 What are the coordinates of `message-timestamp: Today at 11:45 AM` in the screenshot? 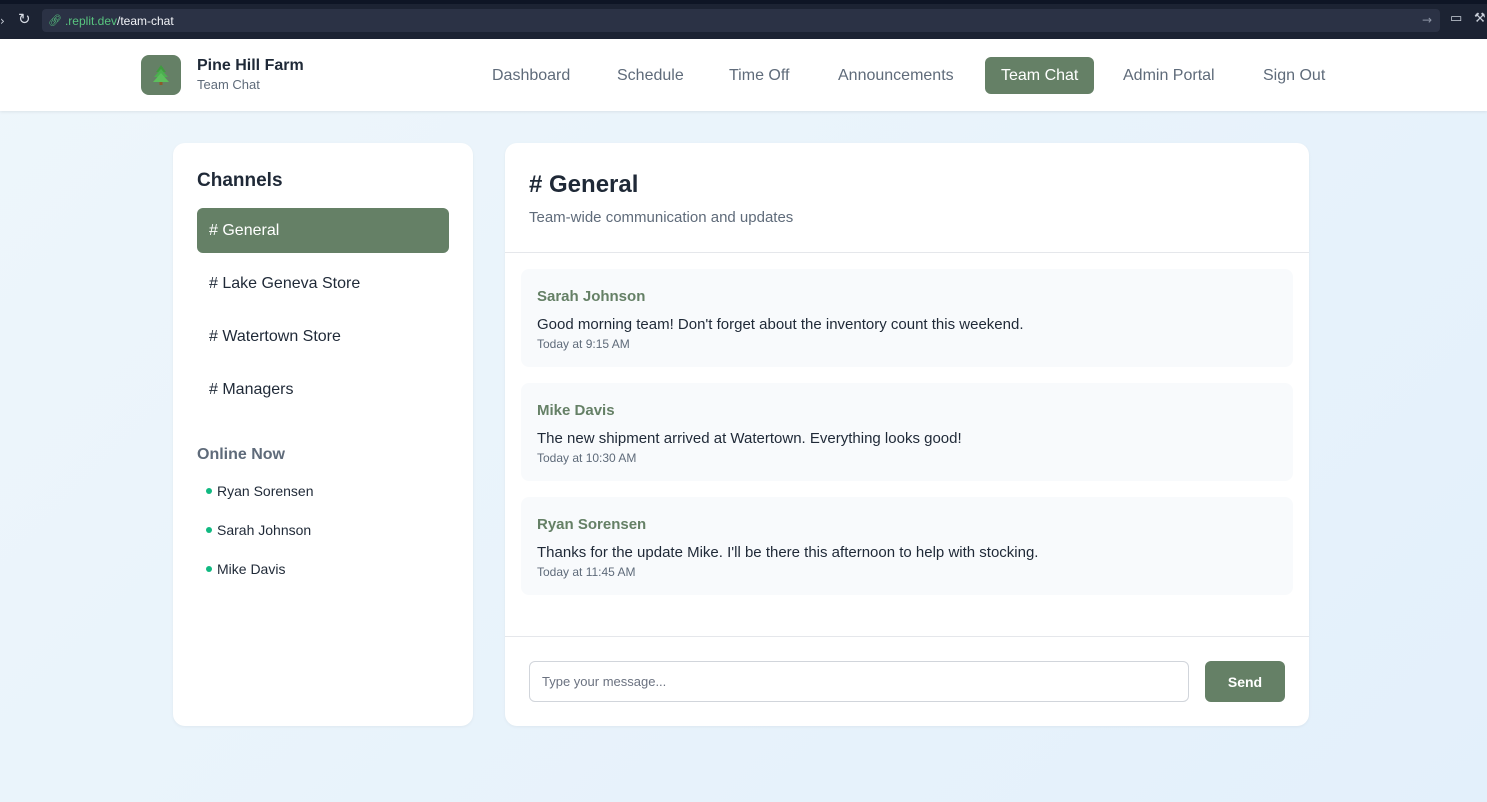 It's located at (586, 572).